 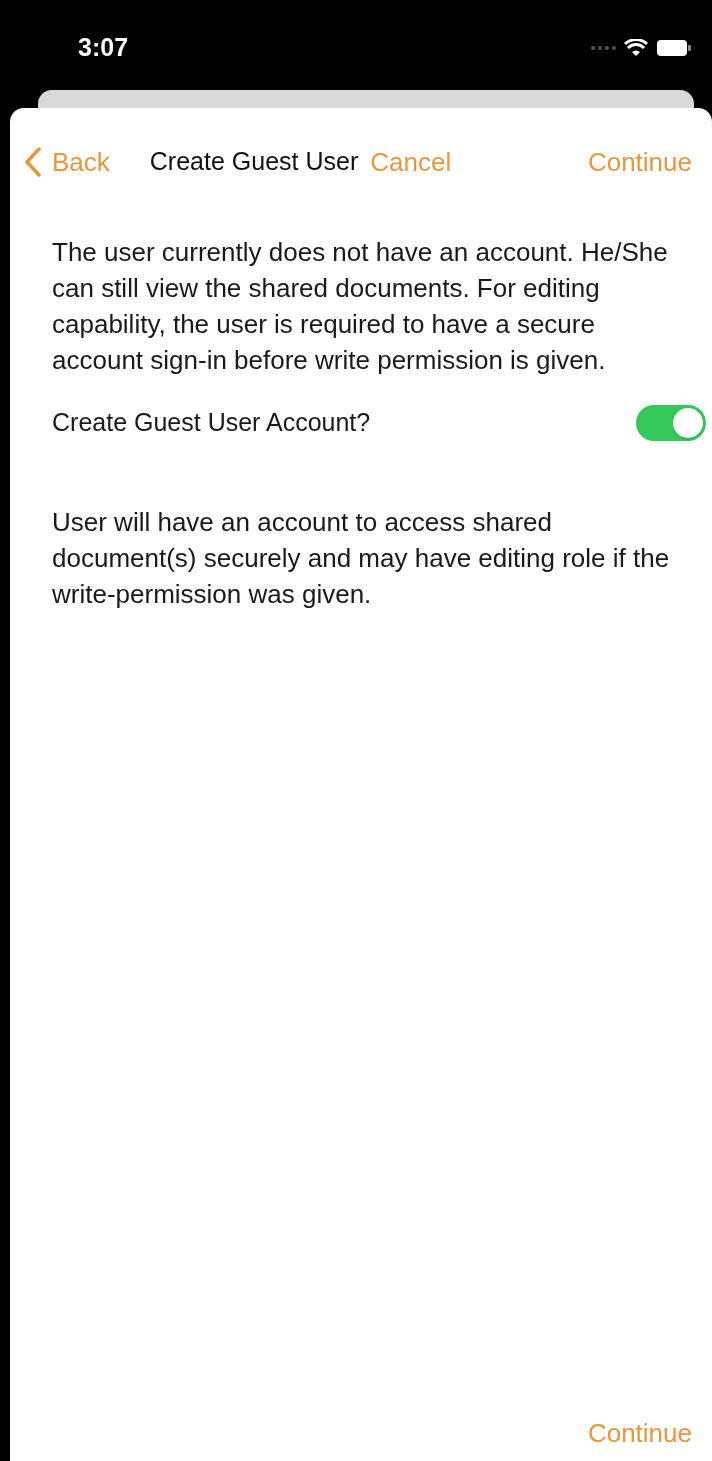 What do you see at coordinates (360, 306) in the screenshot?
I see `intro-text: The user currently does not have an account. He/She can still view the shared documents. For editing capability, the user is required to have a secure account sign-in before write permission is given.` at bounding box center [360, 306].